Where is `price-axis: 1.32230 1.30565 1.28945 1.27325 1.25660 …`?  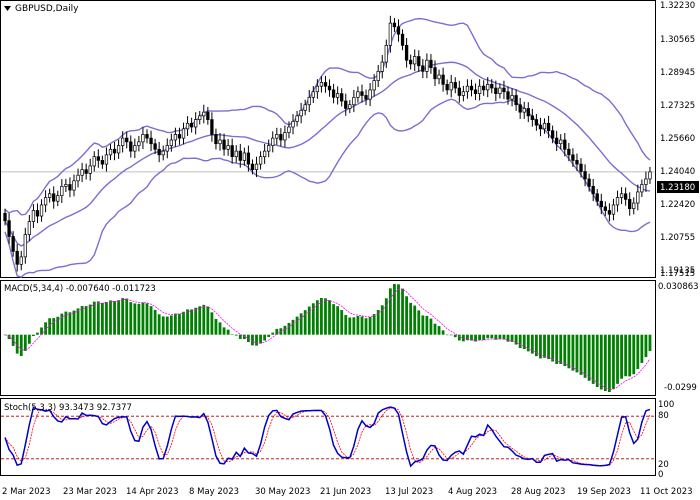
price-axis: 1.32230 1.30565 1.28945 1.27325 1.25660 … is located at coordinates (677, 140).